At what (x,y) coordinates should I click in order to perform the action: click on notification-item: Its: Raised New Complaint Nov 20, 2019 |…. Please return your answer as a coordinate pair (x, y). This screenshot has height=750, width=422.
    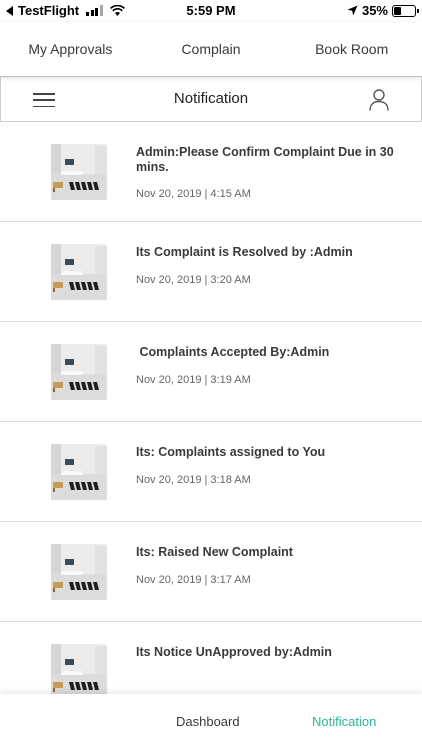
    Looking at the image, I should click on (211, 572).